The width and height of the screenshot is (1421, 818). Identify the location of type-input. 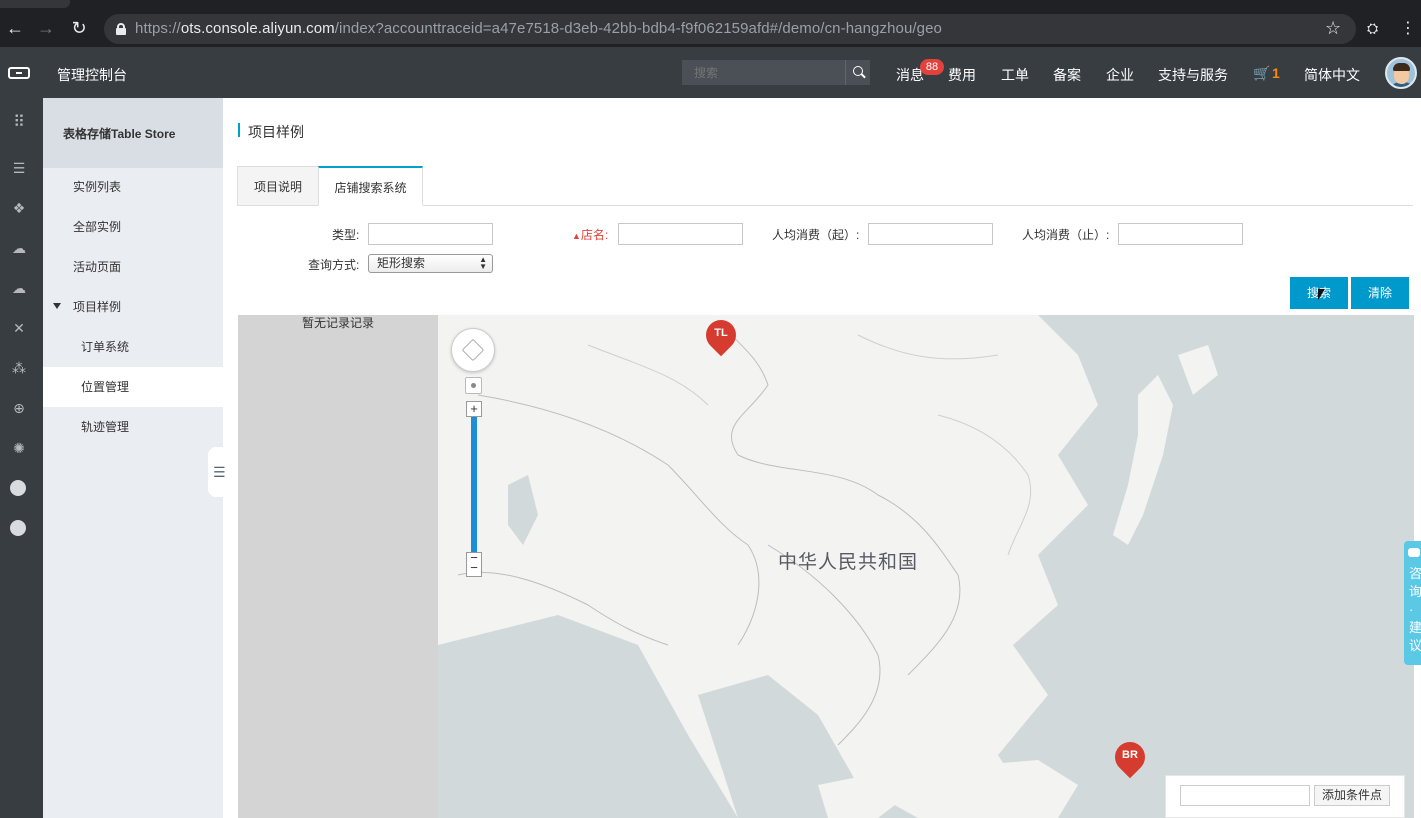
(430, 234).